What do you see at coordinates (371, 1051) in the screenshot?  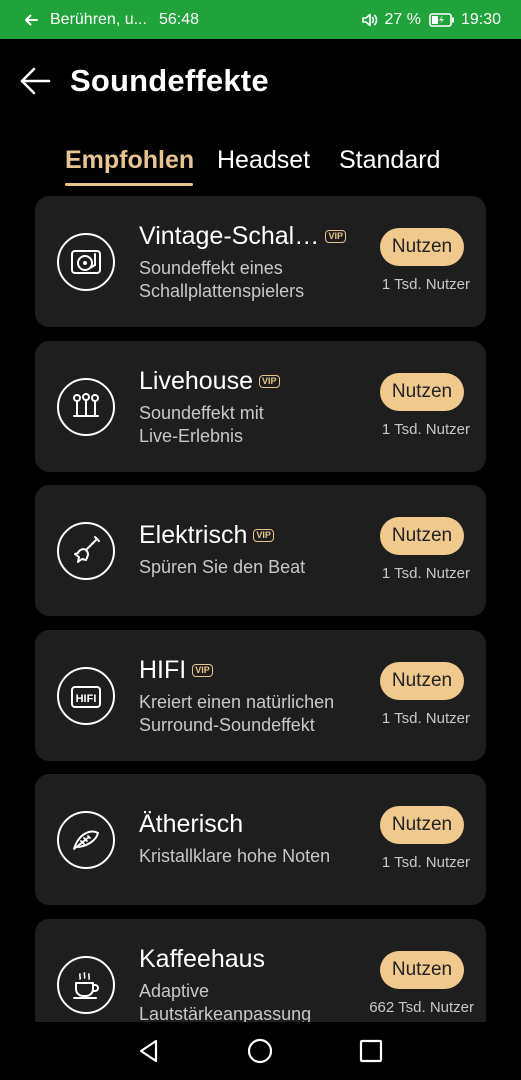 I see `nav-recents-icon` at bounding box center [371, 1051].